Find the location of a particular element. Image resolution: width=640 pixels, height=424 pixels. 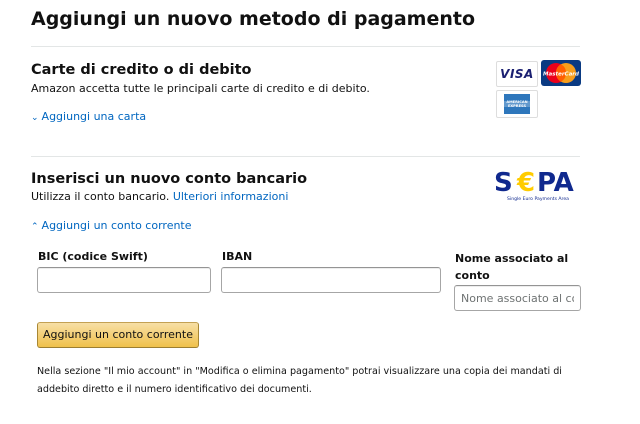

sepa-logo: S € PA Single Euro Payments Area is located at coordinates (538, 185).